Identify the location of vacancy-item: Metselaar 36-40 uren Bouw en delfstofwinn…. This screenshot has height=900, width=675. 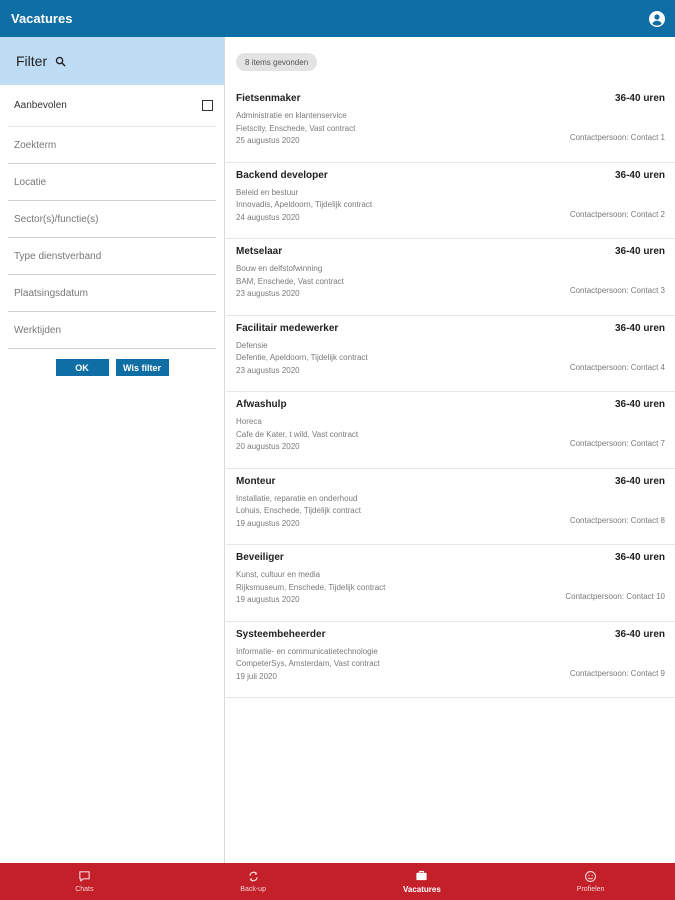
(450, 277).